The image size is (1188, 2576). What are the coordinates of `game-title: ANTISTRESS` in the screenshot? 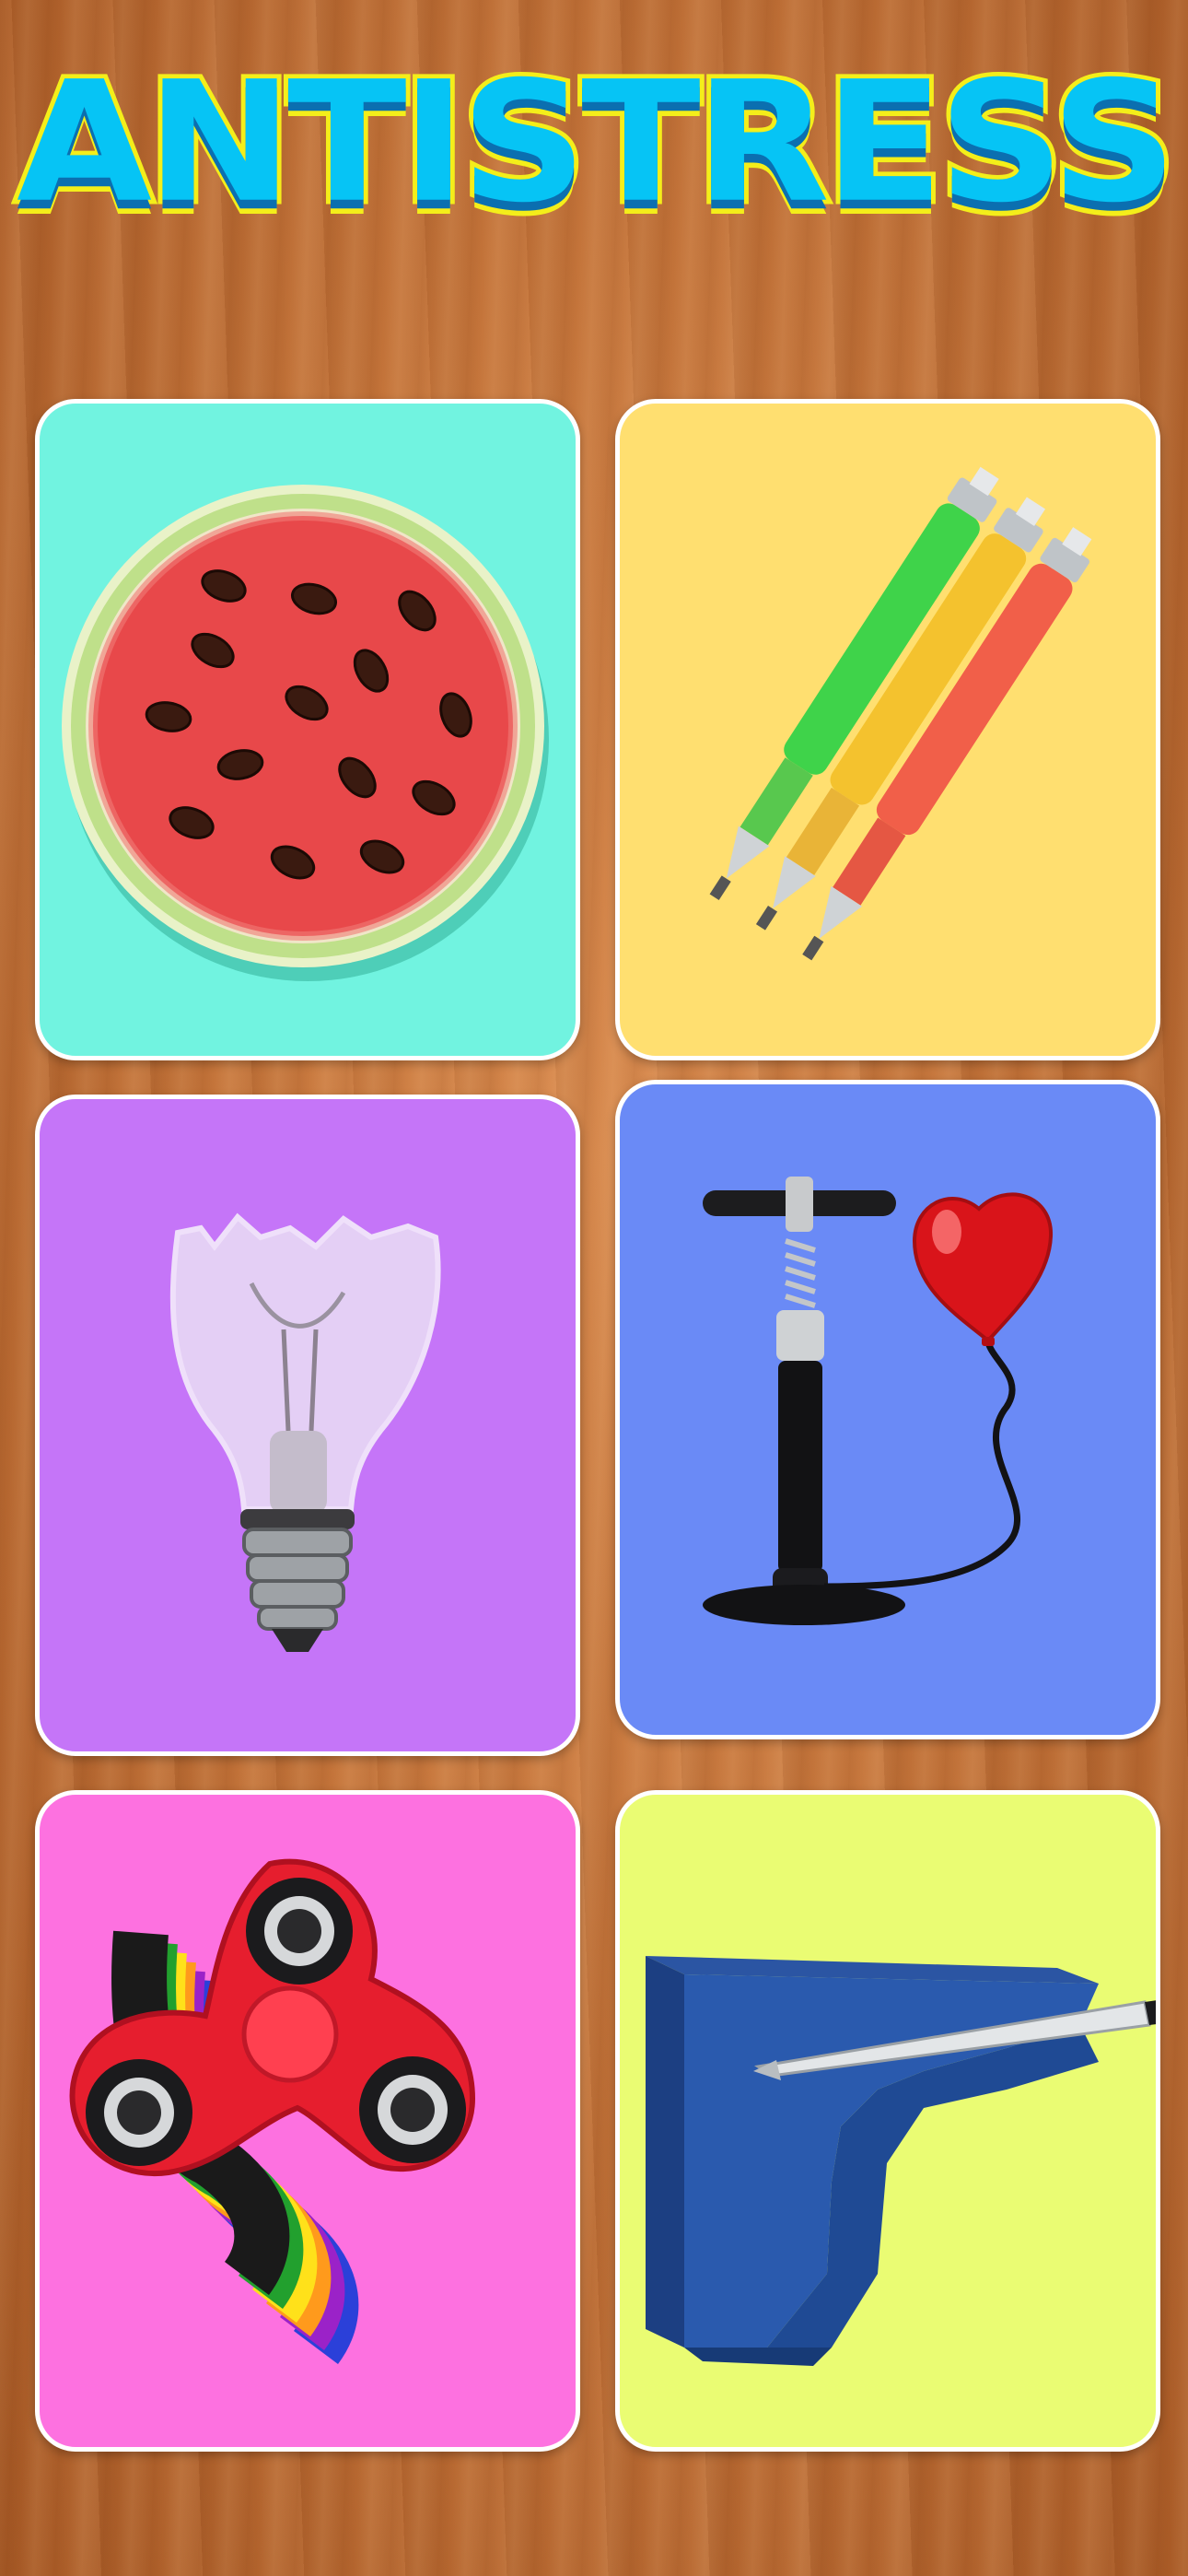 It's located at (594, 143).